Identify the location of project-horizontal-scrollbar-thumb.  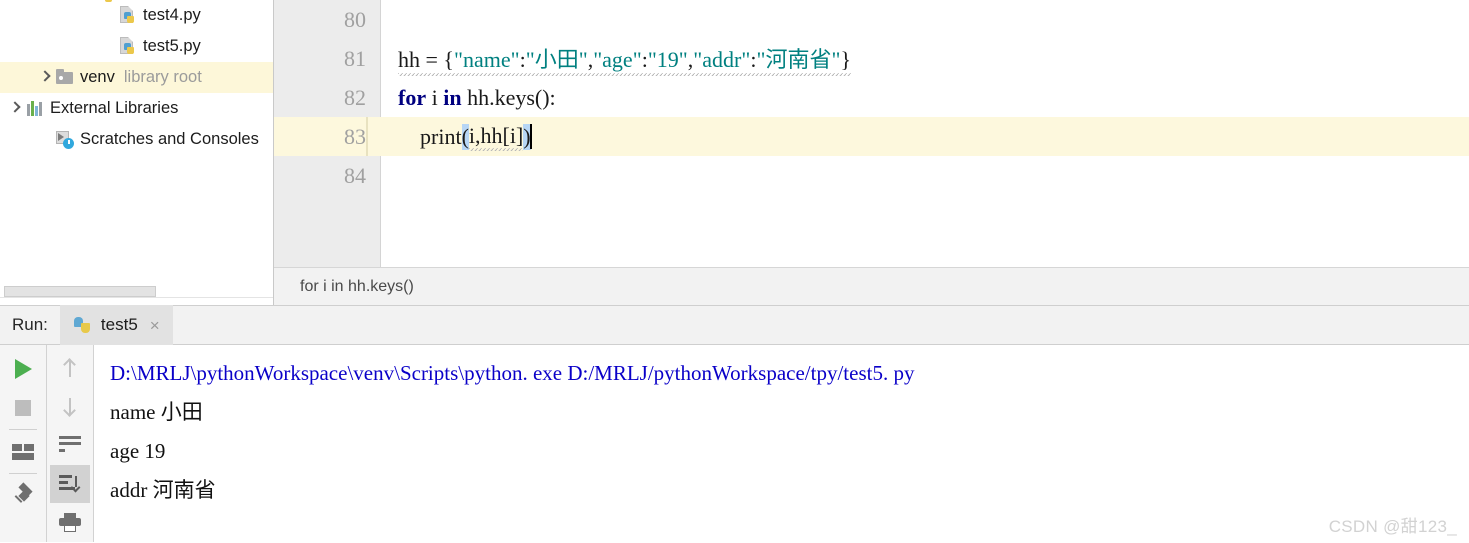
(80, 291).